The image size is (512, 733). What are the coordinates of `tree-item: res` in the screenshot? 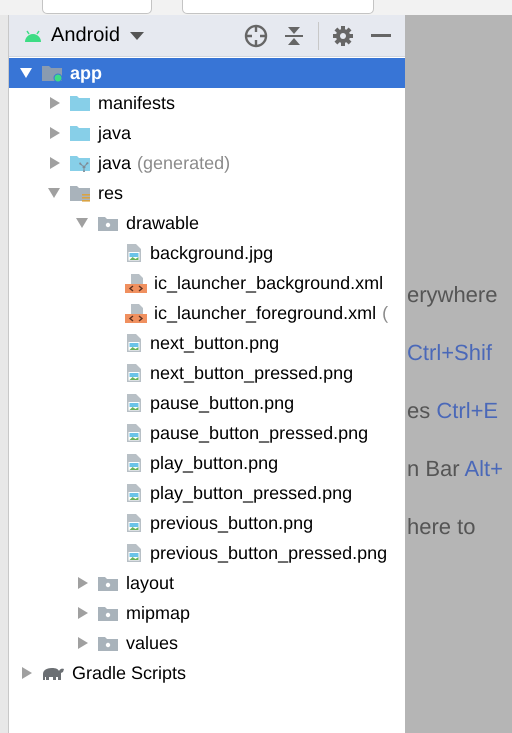 It's located at (207, 193).